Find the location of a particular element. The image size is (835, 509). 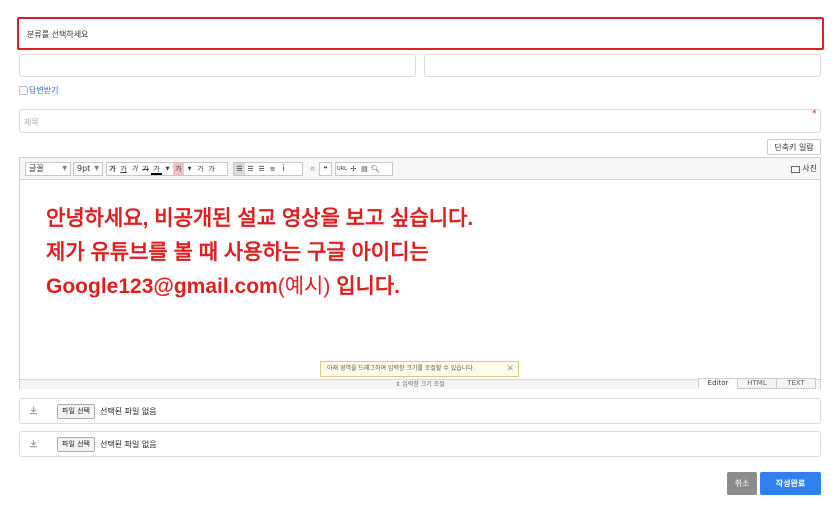

subject-placeholder: 제목 is located at coordinates (31, 122).